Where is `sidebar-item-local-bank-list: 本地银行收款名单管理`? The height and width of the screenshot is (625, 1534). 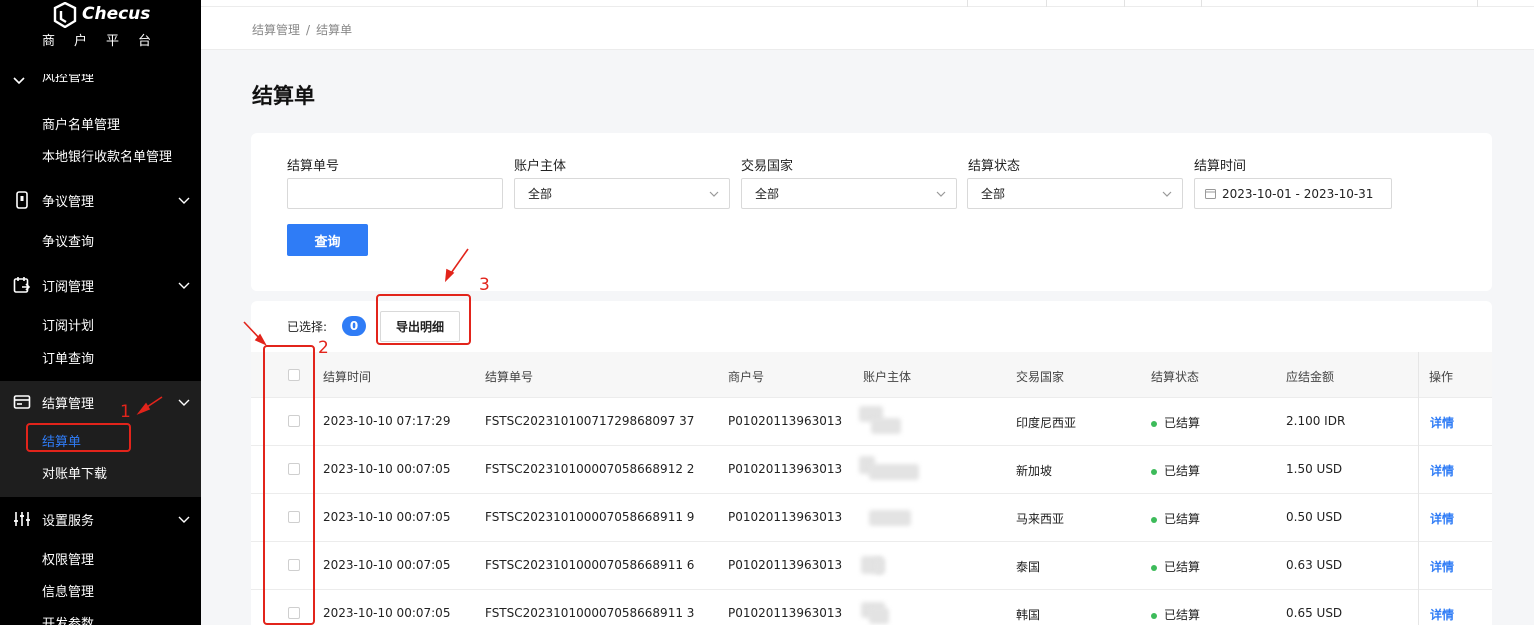
sidebar-item-local-bank-list: 本地银行收款名单管理 is located at coordinates (107, 155).